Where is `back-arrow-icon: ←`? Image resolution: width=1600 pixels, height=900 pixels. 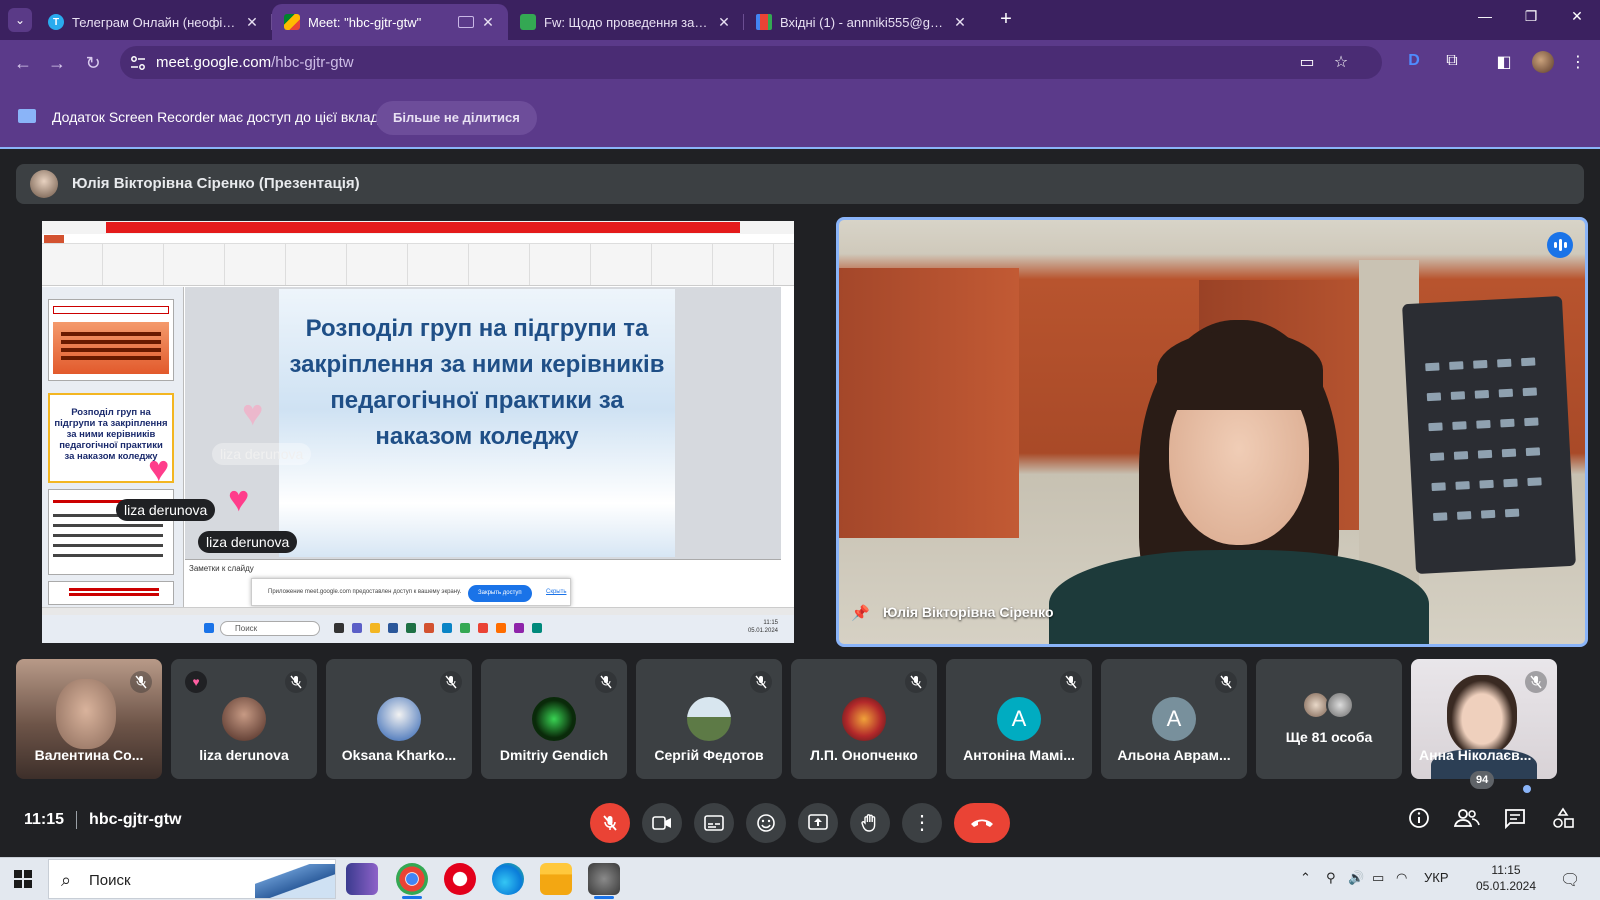
back-arrow-icon: ← is located at coordinates (23, 63).